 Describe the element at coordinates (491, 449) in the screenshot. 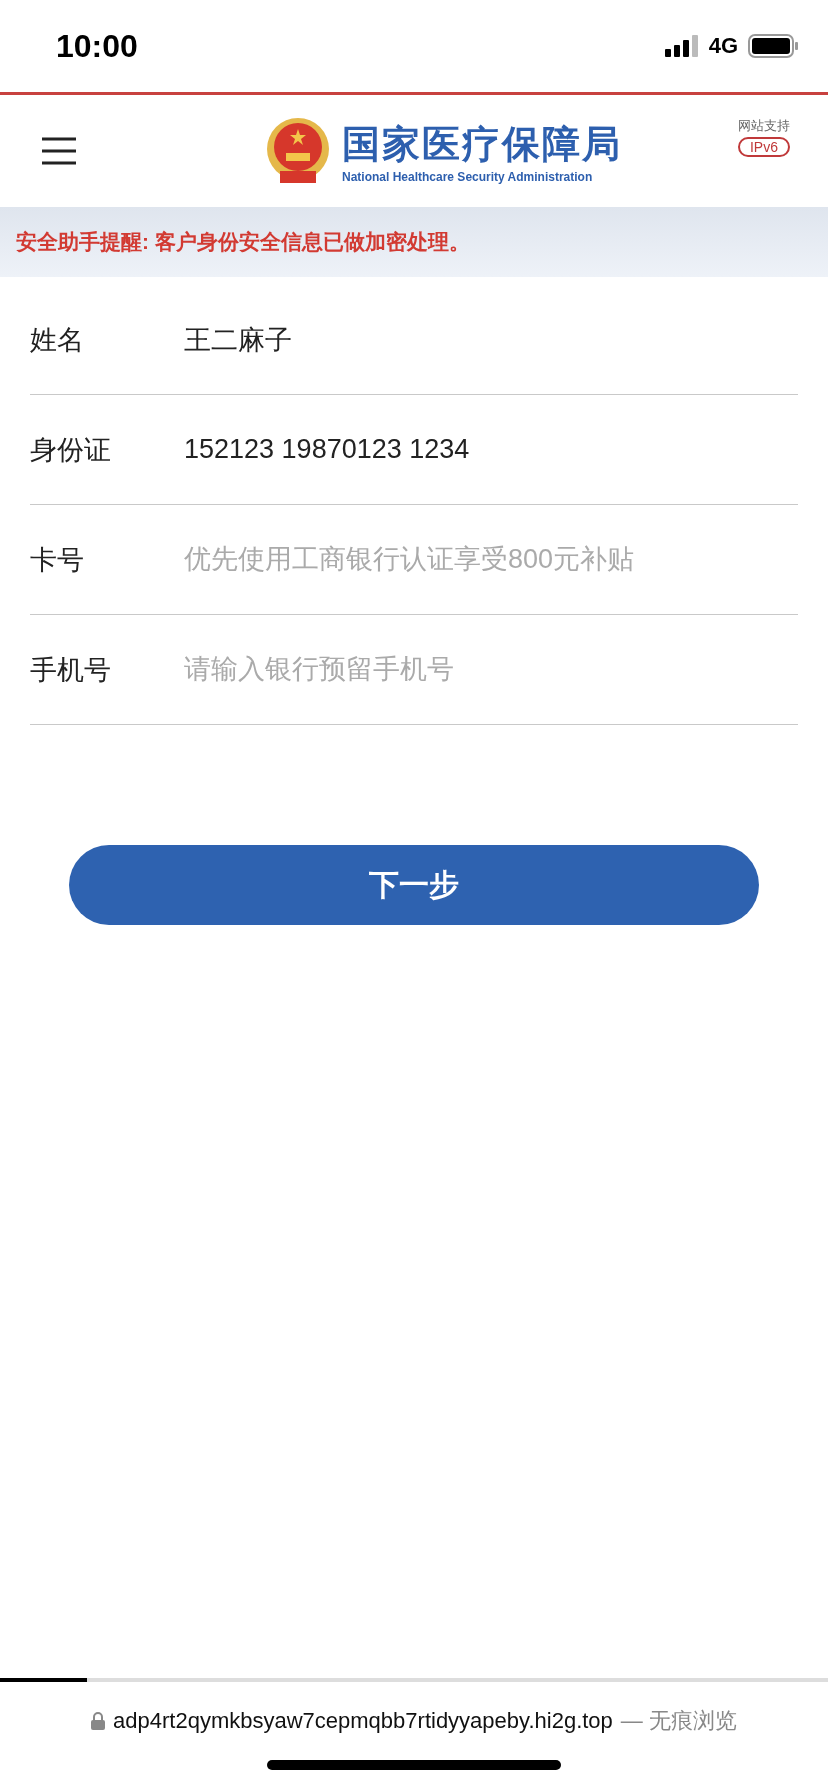

I see `input-field: 152123 19870123 1234` at that location.